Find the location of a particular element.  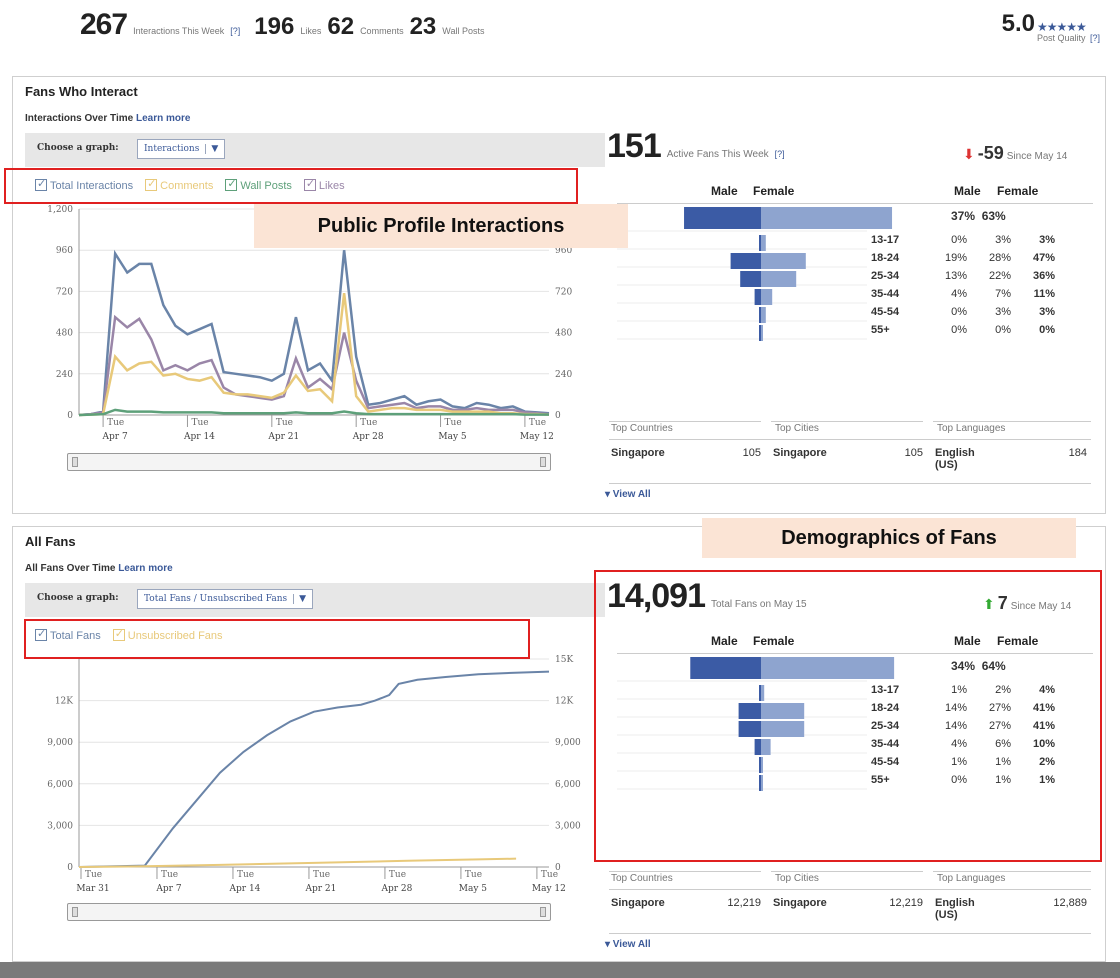

top-country-value: 12,219 is located at coordinates (744, 903).